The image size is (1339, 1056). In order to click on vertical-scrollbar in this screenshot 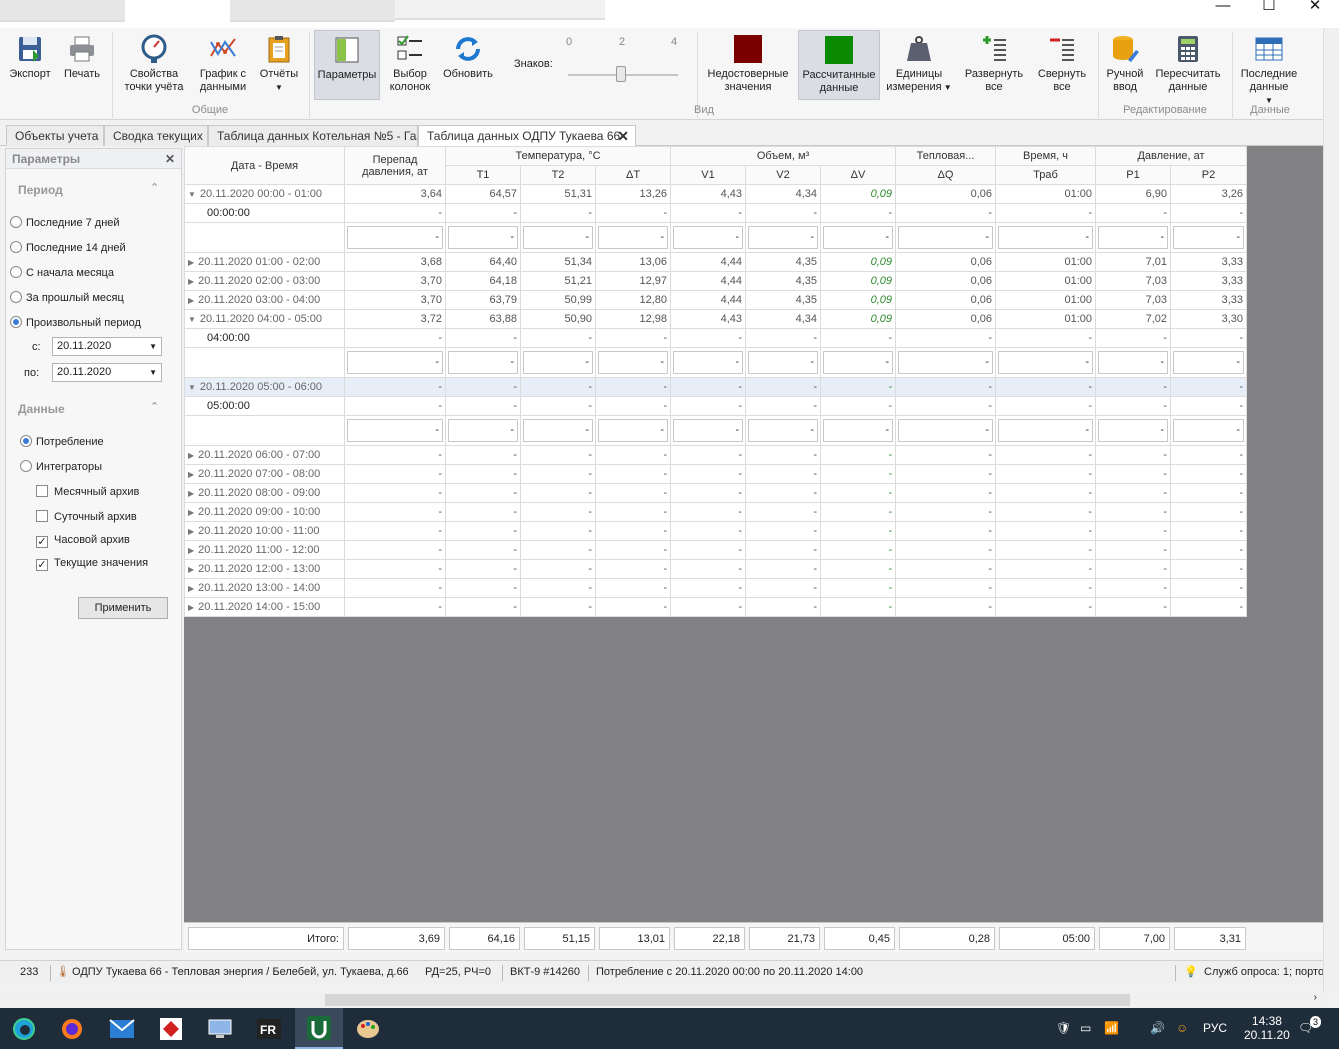, I will do `click(1331, 510)`.